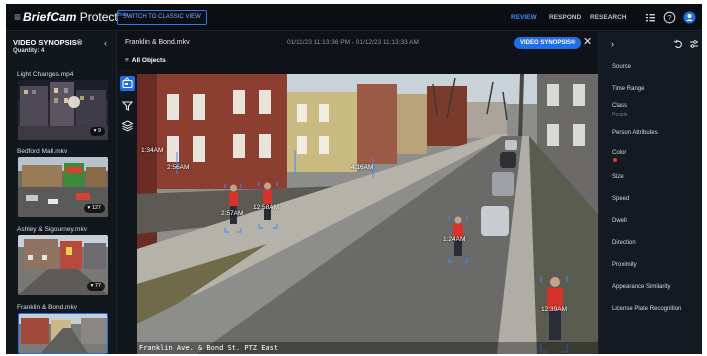 The image size is (707, 356). What do you see at coordinates (587, 41) in the screenshot?
I see `close-icon: ✕` at bounding box center [587, 41].